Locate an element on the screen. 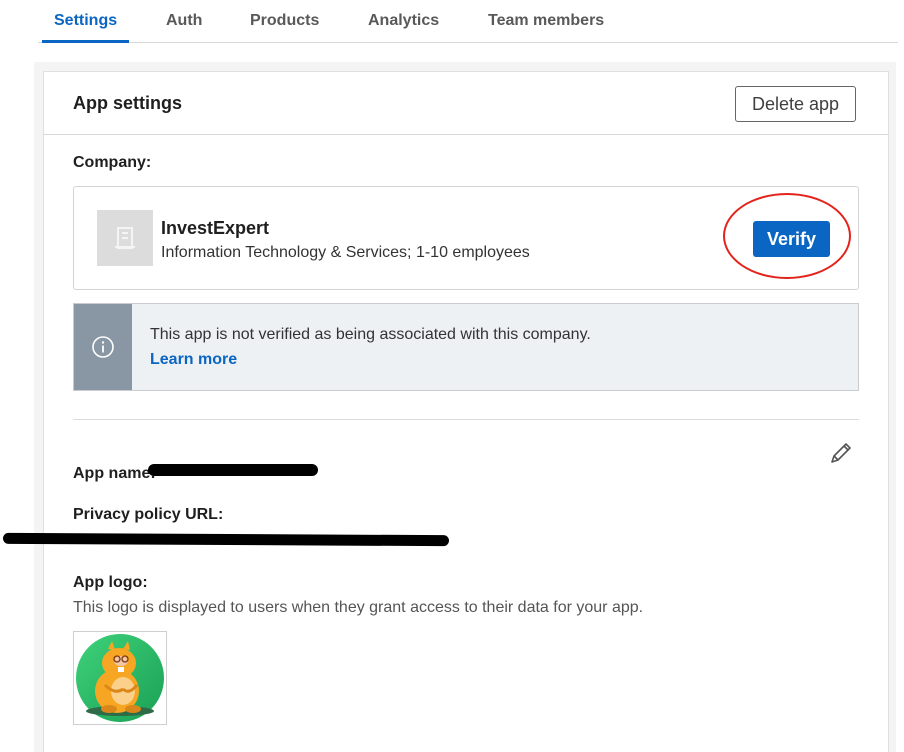 This screenshot has height=752, width=904. tab-team-members: Team members is located at coordinates (546, 21).